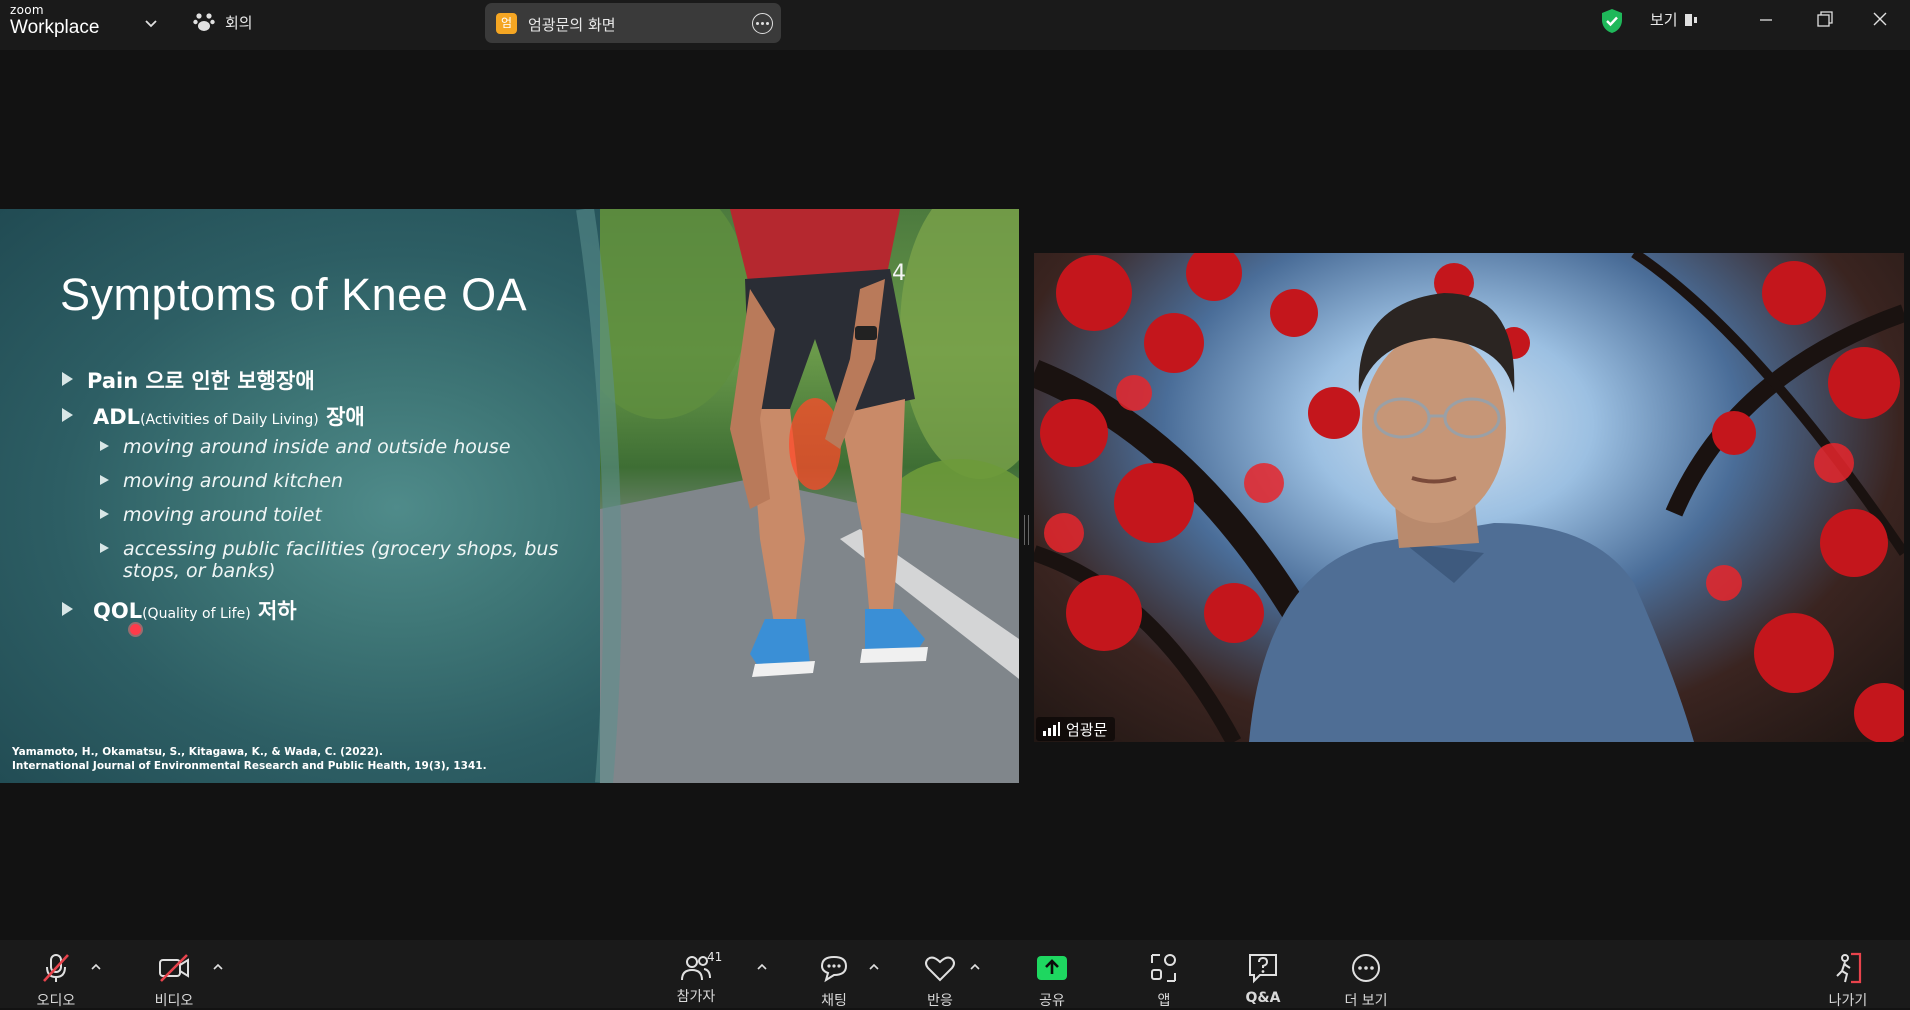 This screenshot has width=1910, height=1010. Describe the element at coordinates (1366, 1001) in the screenshot. I see `more-label: 더 보기` at that location.